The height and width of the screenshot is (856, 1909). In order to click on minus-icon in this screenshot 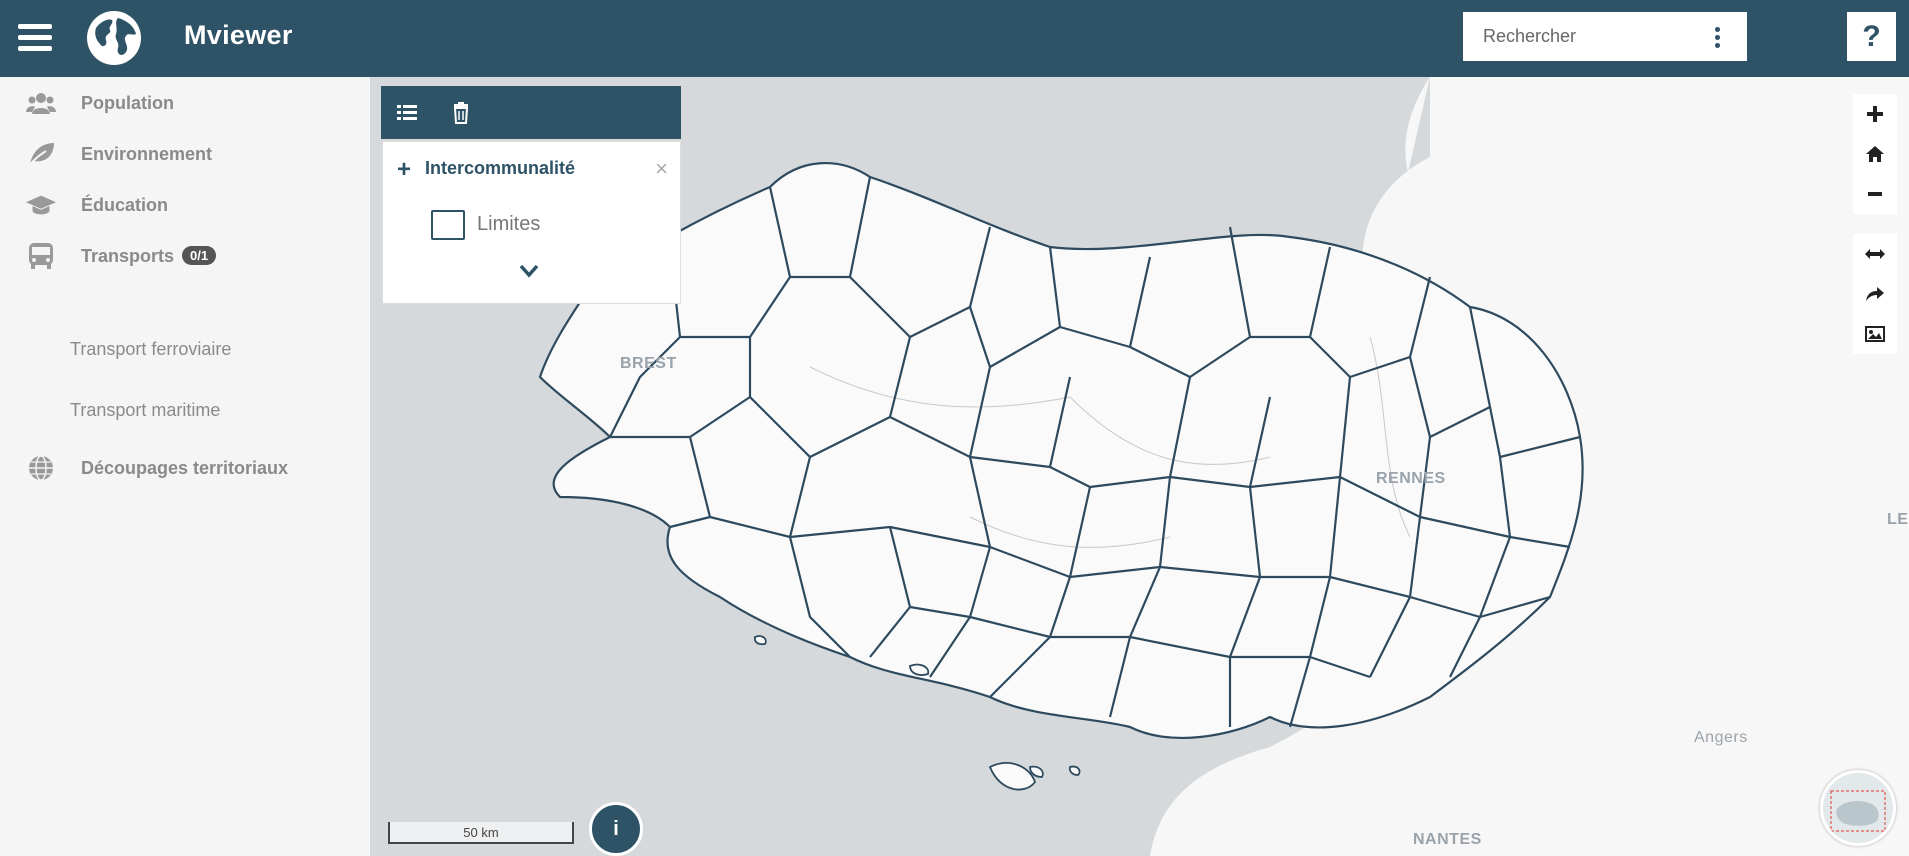, I will do `click(1875, 194)`.